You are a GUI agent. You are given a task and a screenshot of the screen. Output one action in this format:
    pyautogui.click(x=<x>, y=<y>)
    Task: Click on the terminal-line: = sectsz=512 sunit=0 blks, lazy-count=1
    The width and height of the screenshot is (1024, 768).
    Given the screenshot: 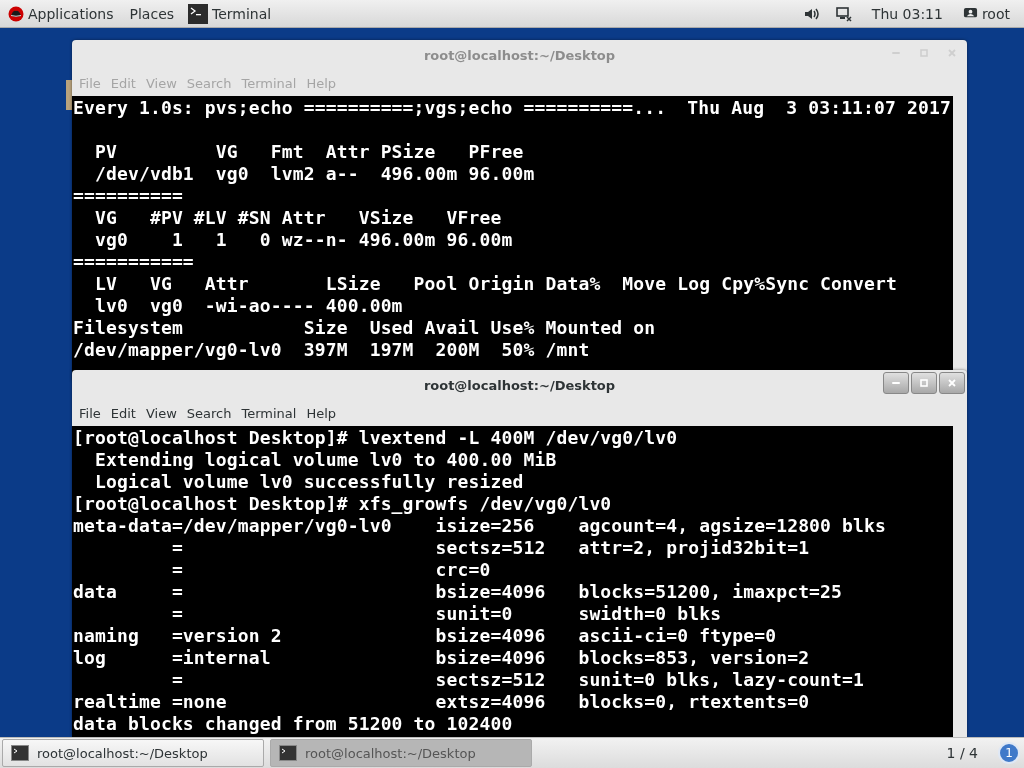 What is the action you would take?
    pyautogui.click(x=518, y=680)
    